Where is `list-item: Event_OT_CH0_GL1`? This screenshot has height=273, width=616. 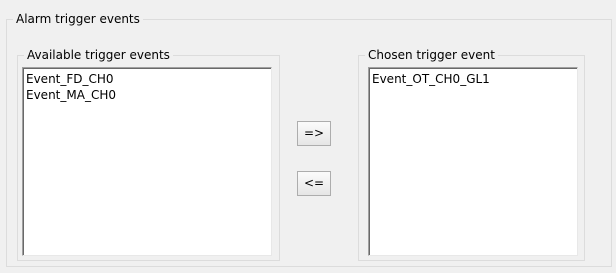
list-item: Event_OT_CH0_GL1 is located at coordinates (473, 79).